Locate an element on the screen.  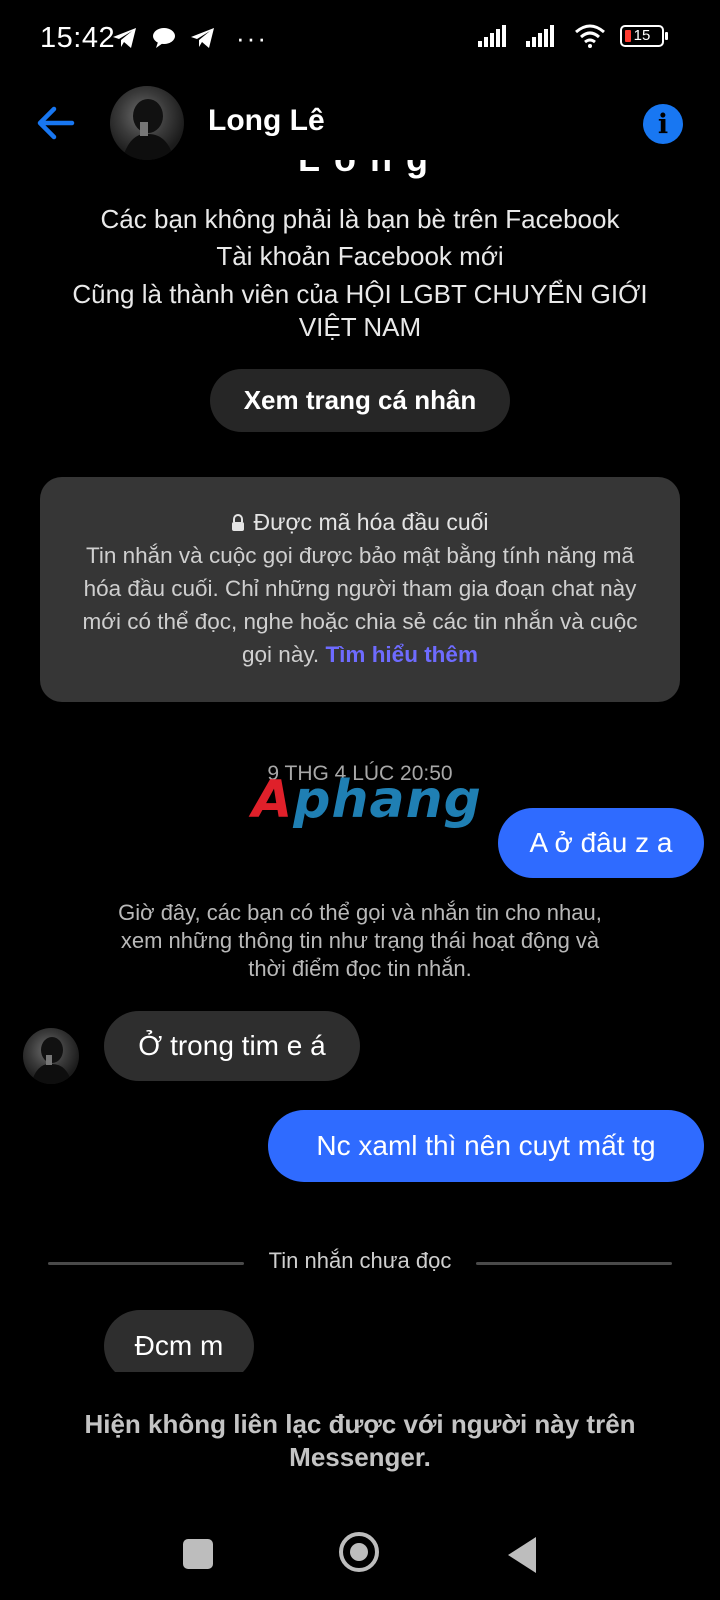
profile-name-clipped: Long Lê is located at coordinates (370, 172).